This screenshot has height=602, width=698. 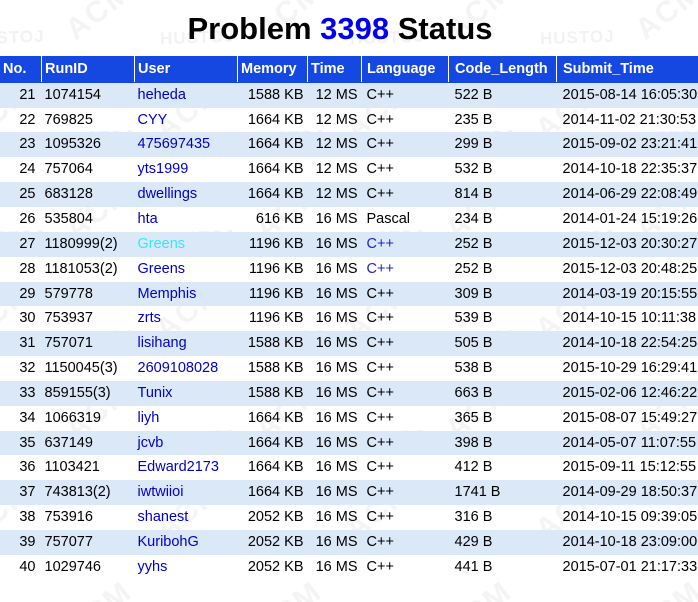 What do you see at coordinates (163, 169) in the screenshot?
I see `user-link: yts1999` at bounding box center [163, 169].